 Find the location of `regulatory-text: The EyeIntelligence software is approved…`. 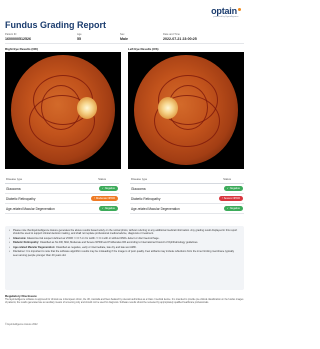

regulatory-text: The EyeIntelligence software is approved… is located at coordinates (124, 302).